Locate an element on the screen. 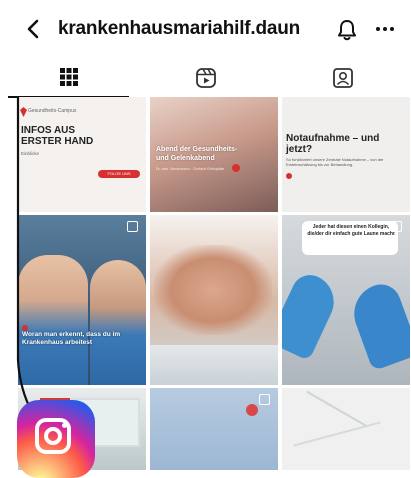 The image size is (411, 478). back-arrow-icon is located at coordinates (34, 29).